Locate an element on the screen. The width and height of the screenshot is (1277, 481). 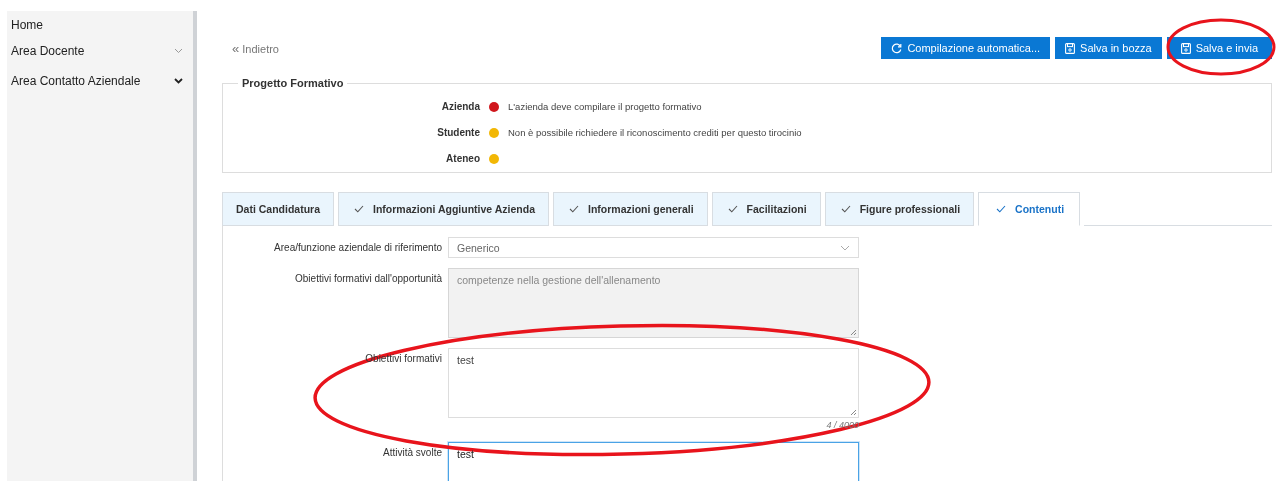
status-label: Azienda is located at coordinates (460, 106).